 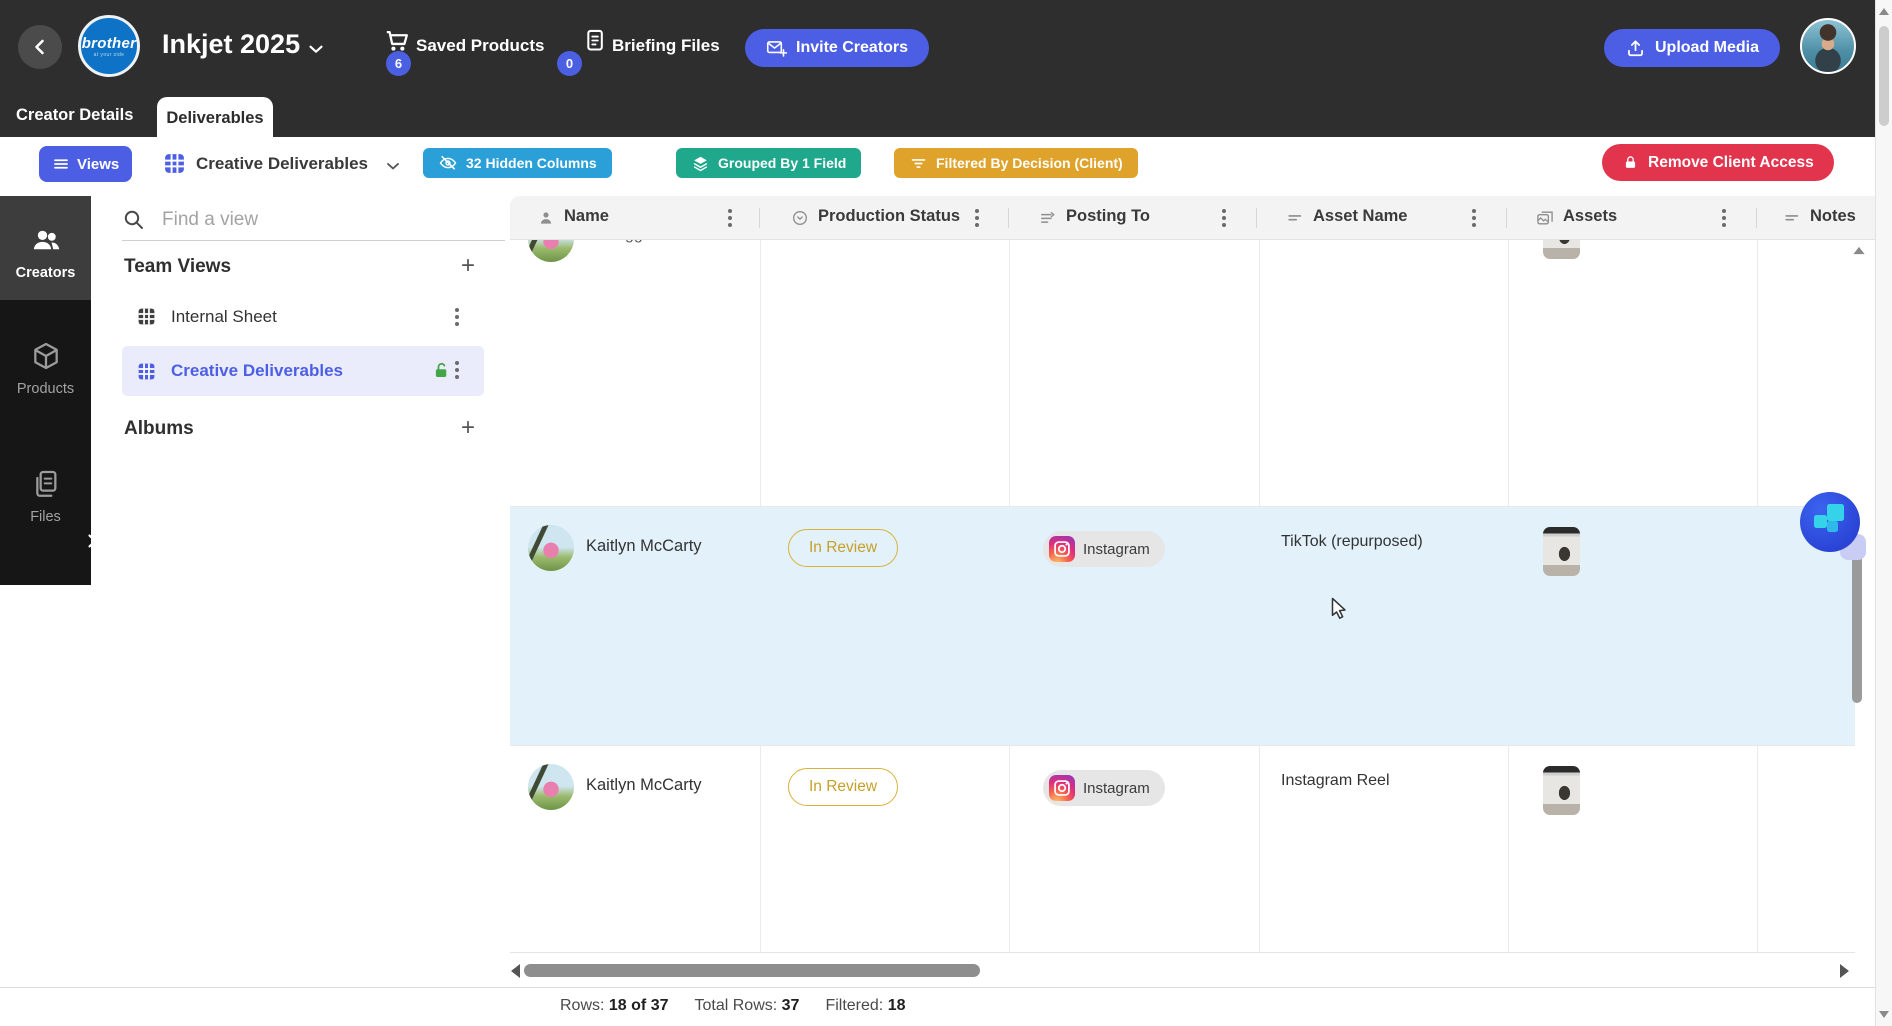 I want to click on unlock-icon, so click(x=441, y=370).